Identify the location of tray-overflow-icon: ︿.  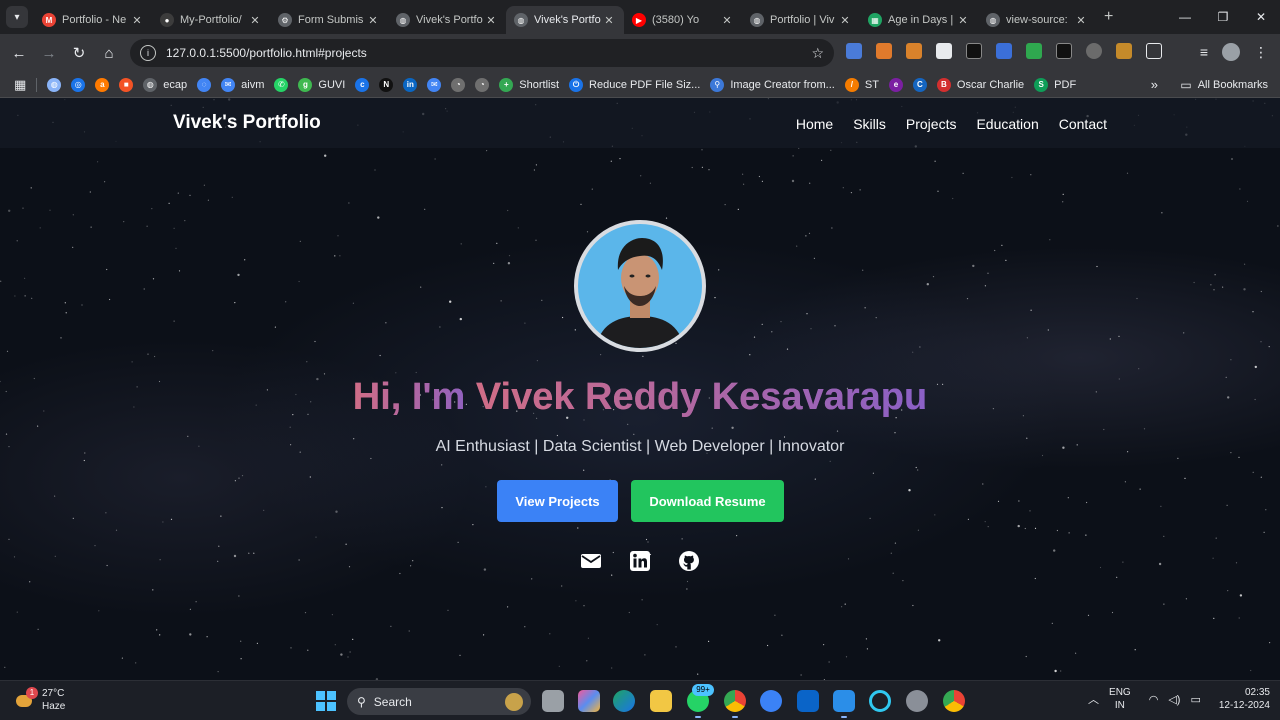
(1093, 699).